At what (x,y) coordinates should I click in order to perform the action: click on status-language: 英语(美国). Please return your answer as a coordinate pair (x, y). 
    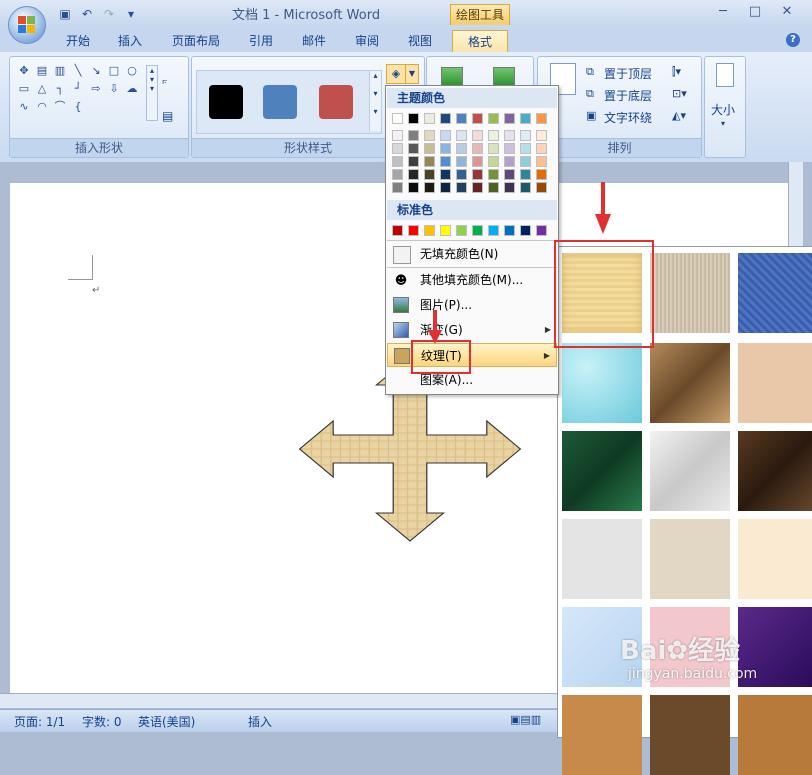
    Looking at the image, I should click on (166, 721).